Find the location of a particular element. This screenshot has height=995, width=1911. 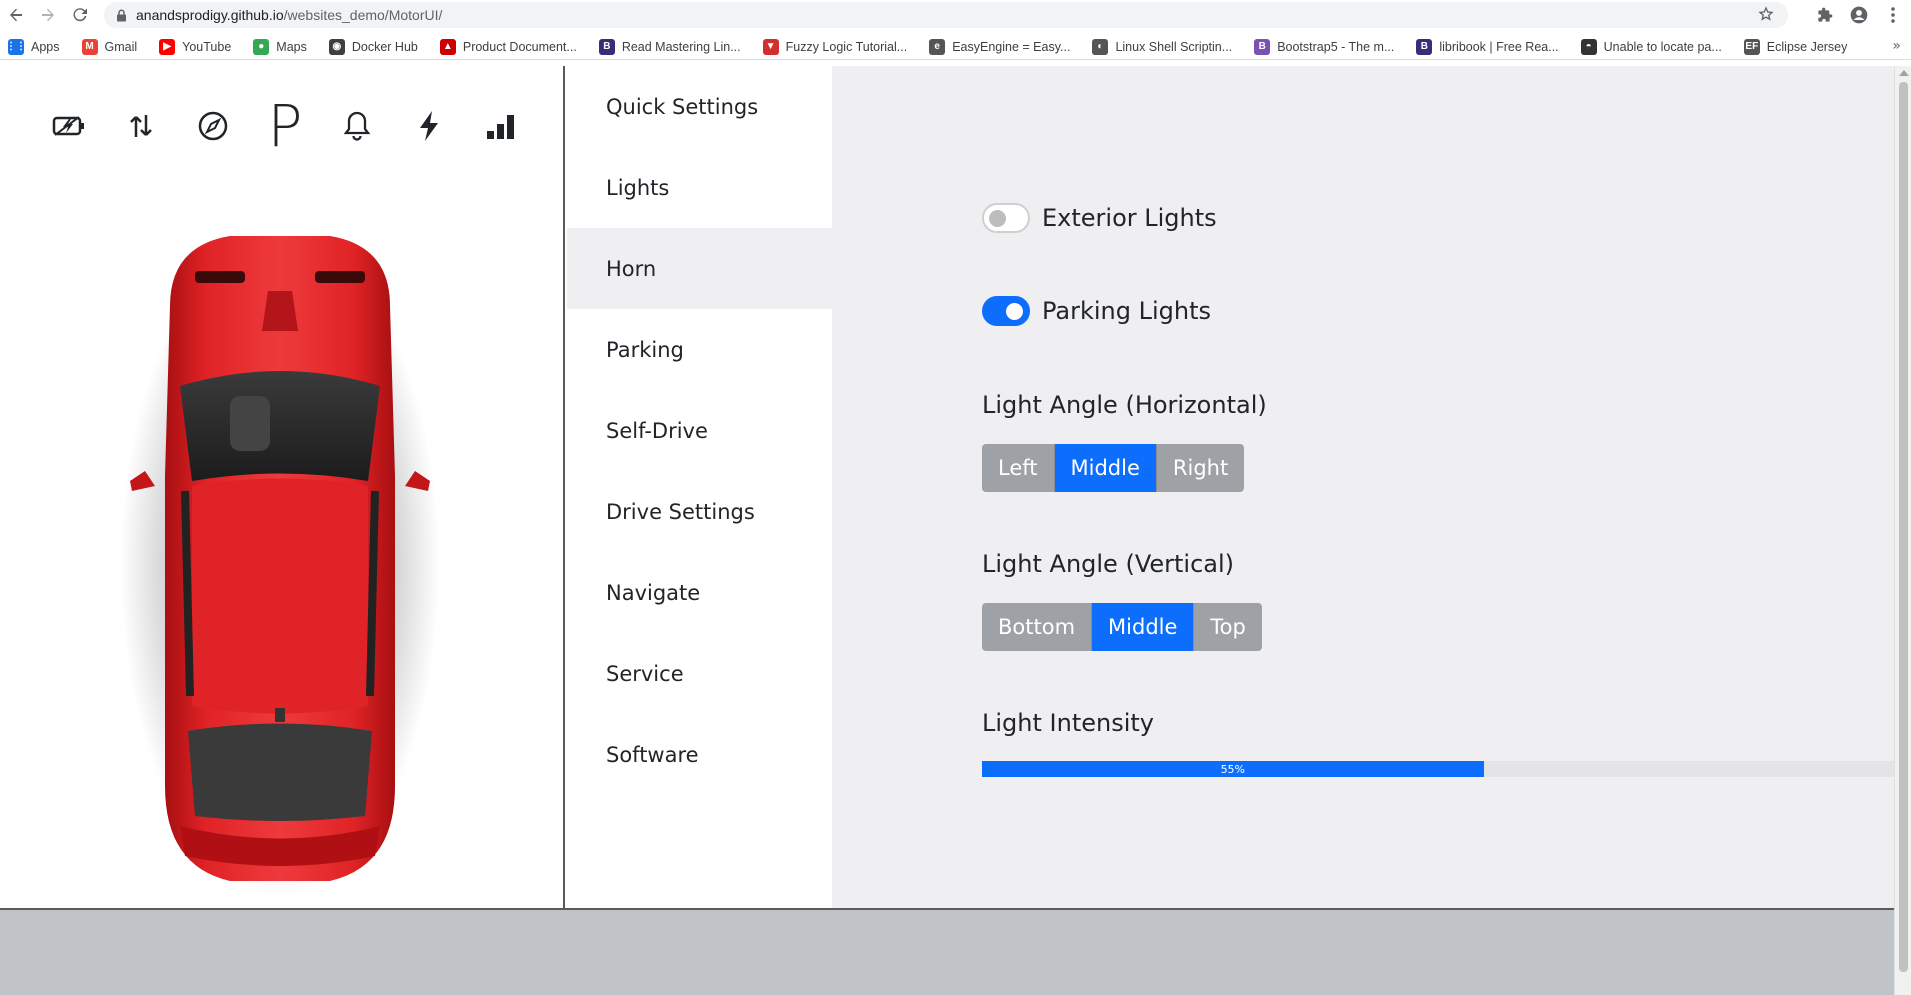

menu-item-drive-settings: Drive Settings is located at coordinates (699, 511).